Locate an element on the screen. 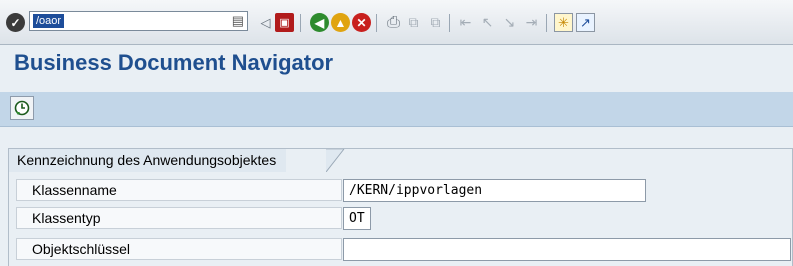 The image size is (793, 266). expand-toolbar-icon: ◁ is located at coordinates (265, 22).